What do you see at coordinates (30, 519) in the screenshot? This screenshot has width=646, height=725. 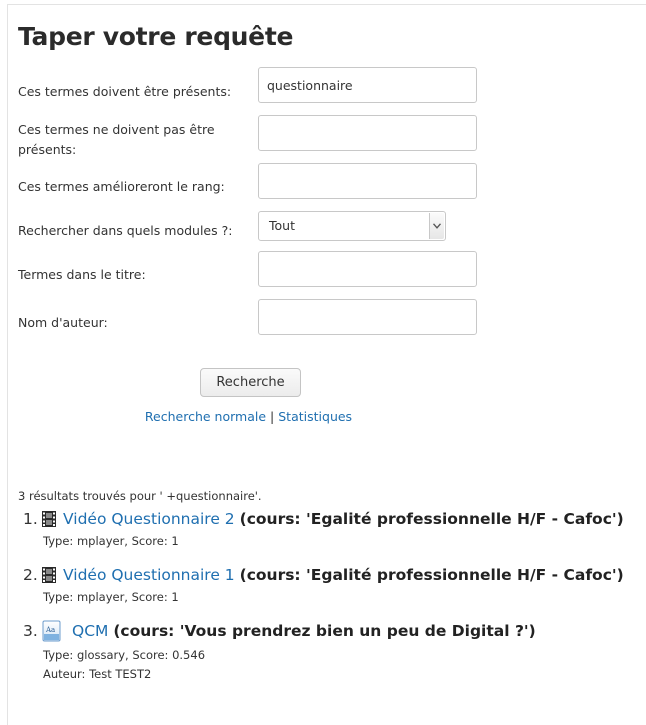 I see `result-number: 1.` at bounding box center [30, 519].